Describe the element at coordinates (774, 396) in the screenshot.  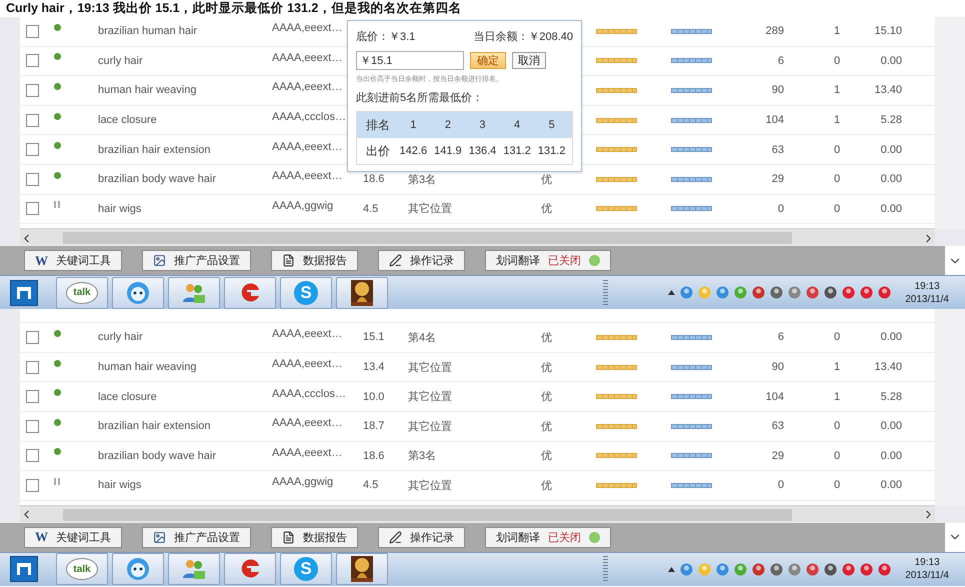
I see `impressions-text: 104` at that location.